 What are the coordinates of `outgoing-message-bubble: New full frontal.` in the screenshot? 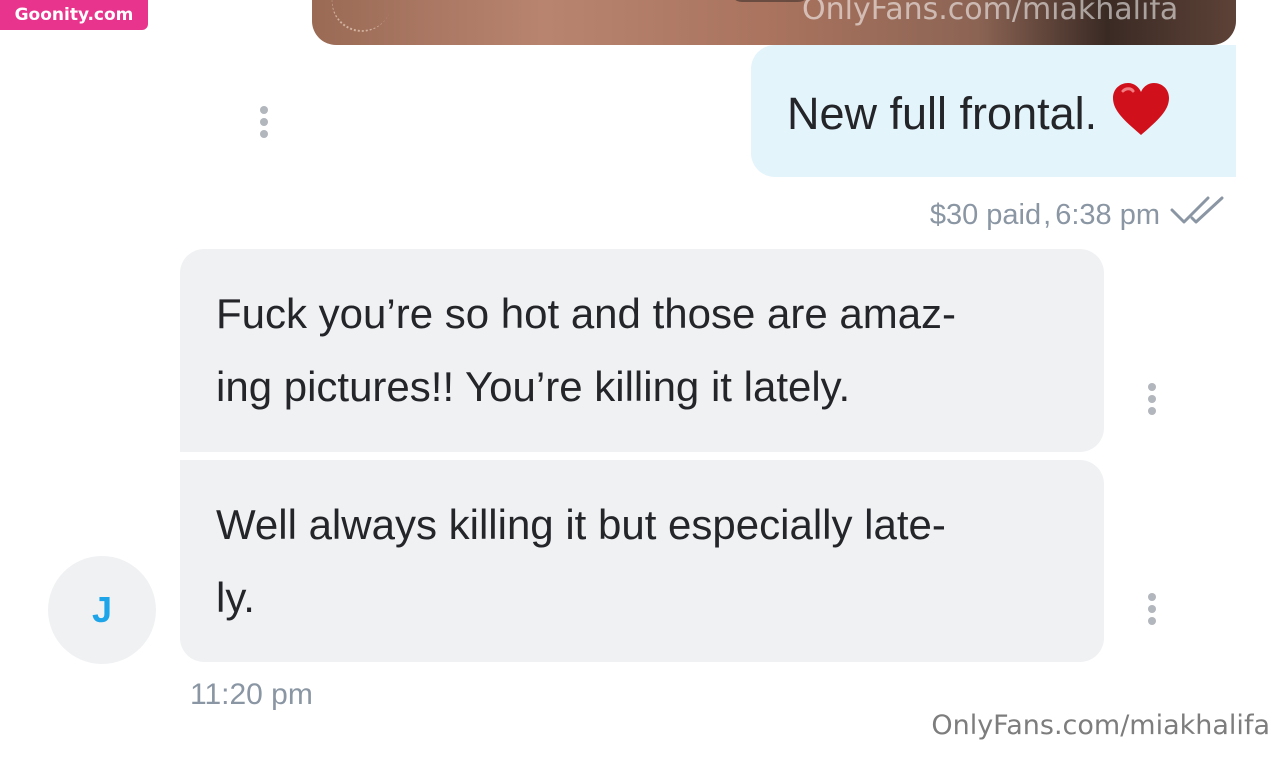 It's located at (993, 111).